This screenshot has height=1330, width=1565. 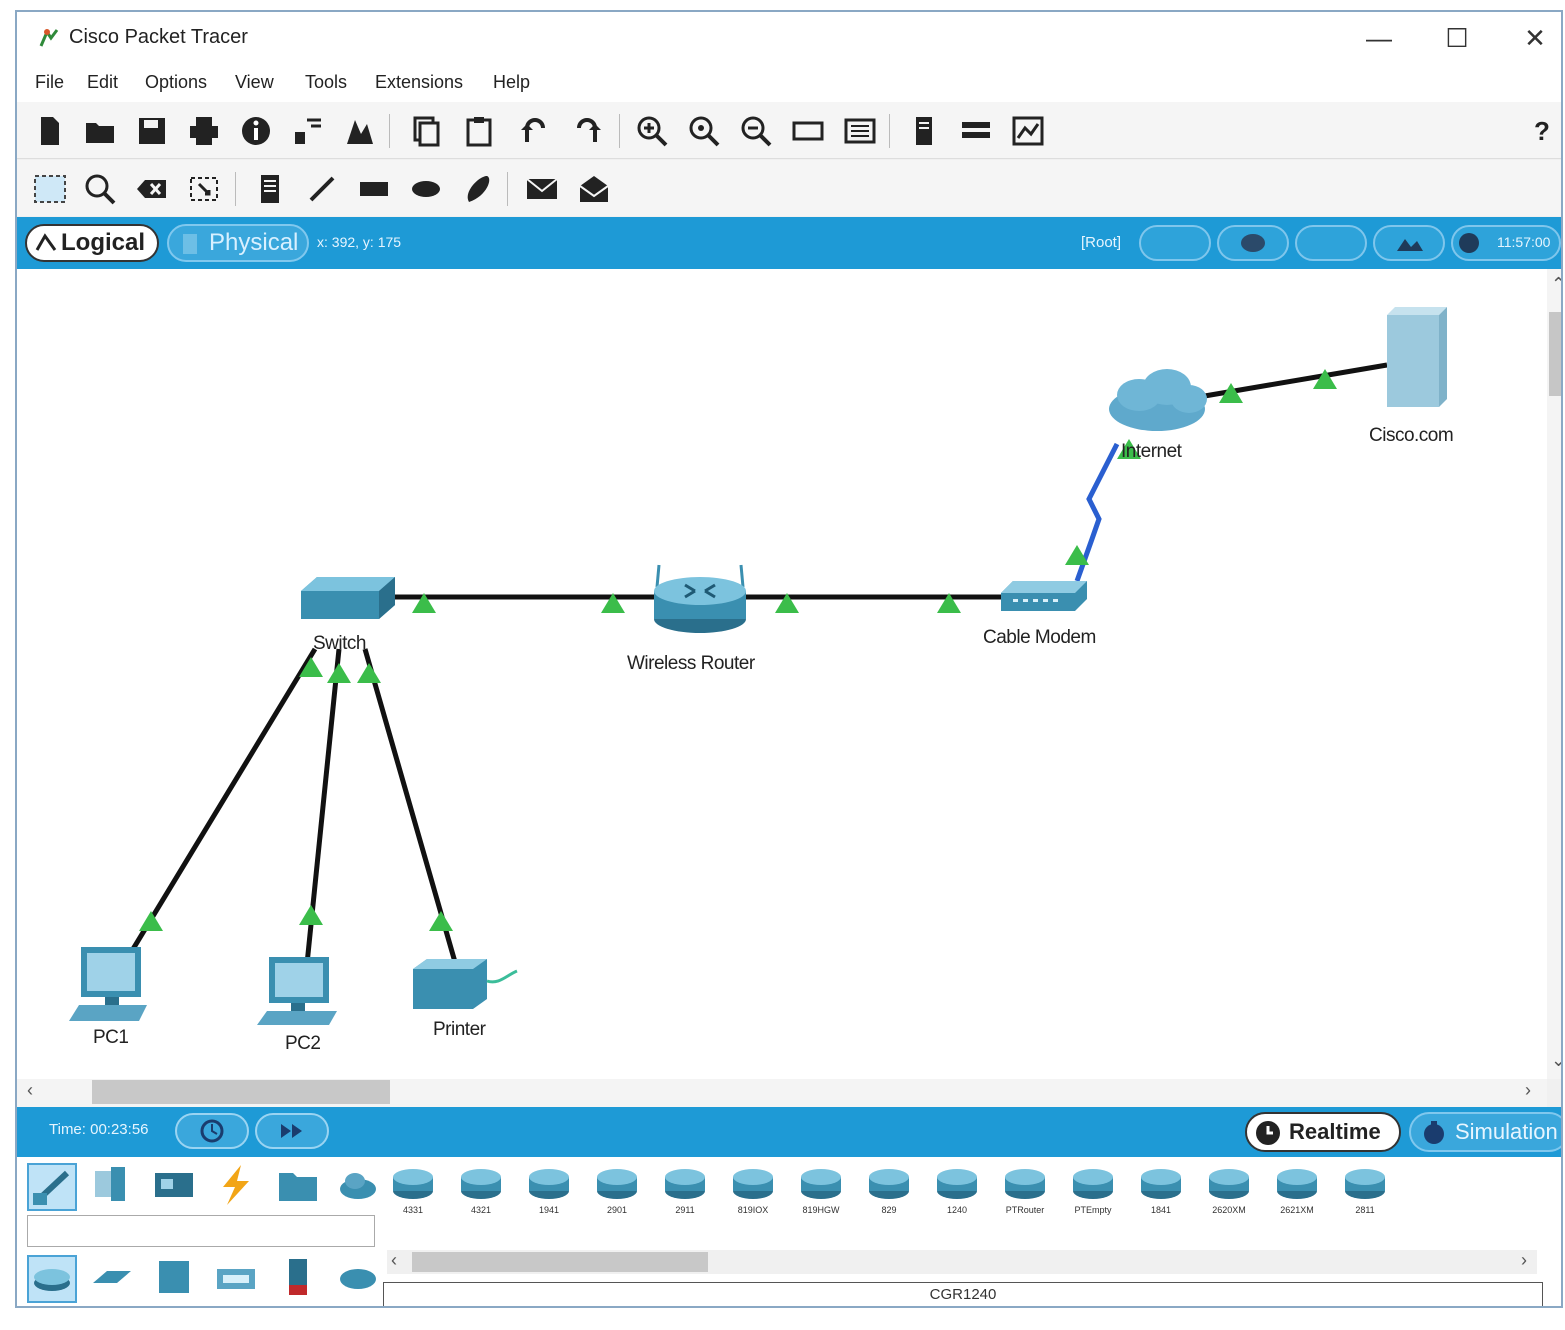 I want to click on help-icon: ?, so click(x=1542, y=131).